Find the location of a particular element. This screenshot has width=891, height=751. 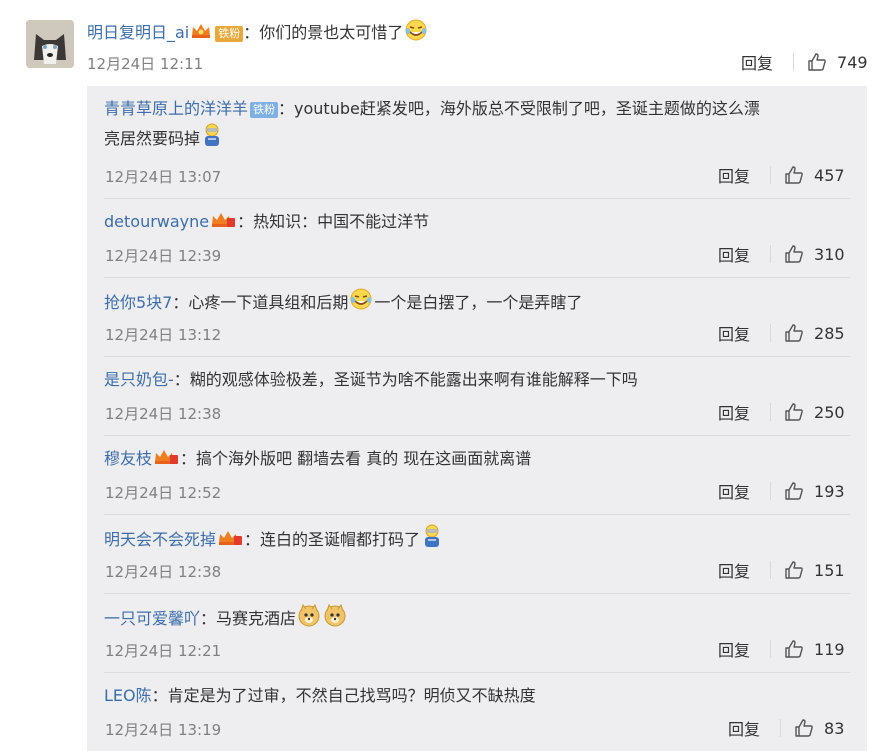

comment-time: 12月24日 12:11 is located at coordinates (145, 64).